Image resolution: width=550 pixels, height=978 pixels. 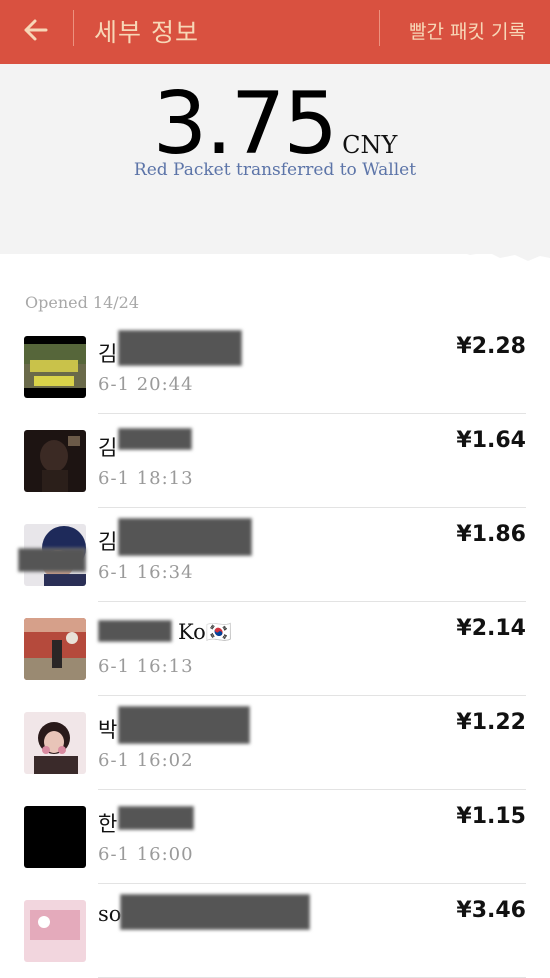 I want to click on list-item: 김 6-1 20:44 ¥2.28, so click(x=275, y=367).